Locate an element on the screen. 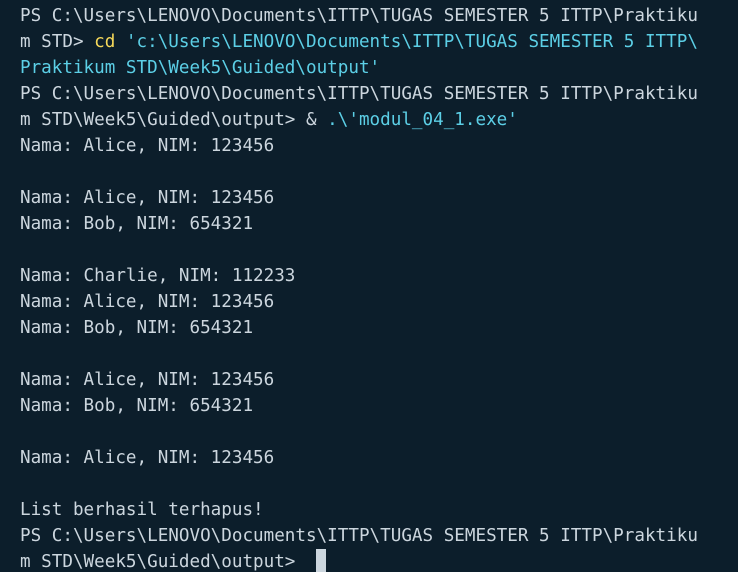  prompt-path: m STD> is located at coordinates (57, 42).